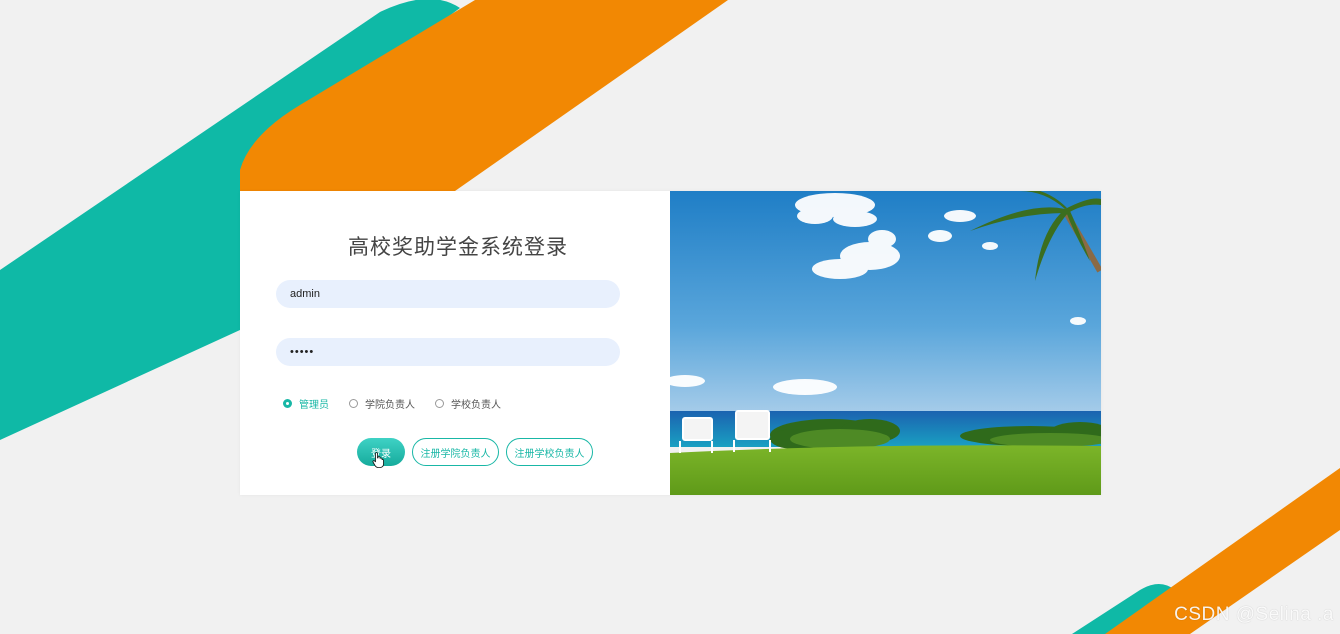  I want to click on role-option-school-head: 学校负责人, so click(468, 403).